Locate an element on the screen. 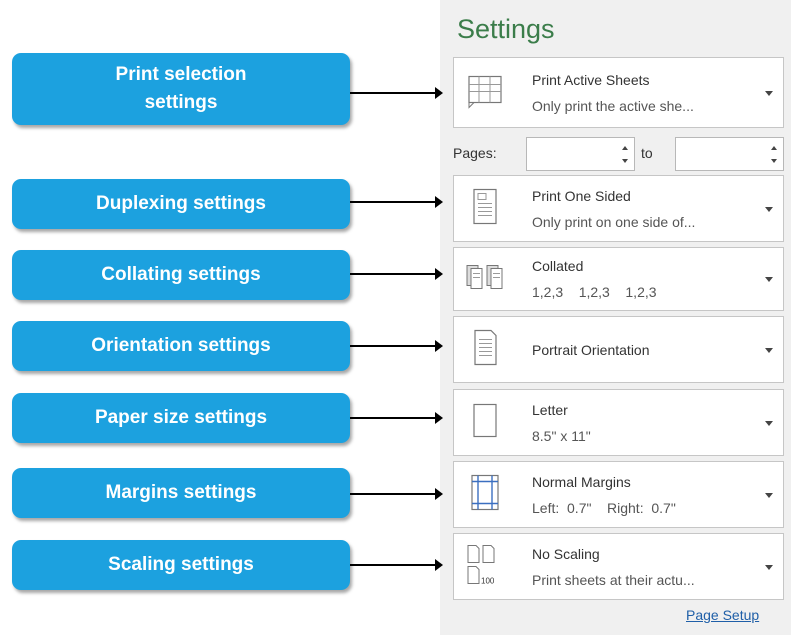 The height and width of the screenshot is (635, 791). callout-label: Margins settings is located at coordinates (181, 492).